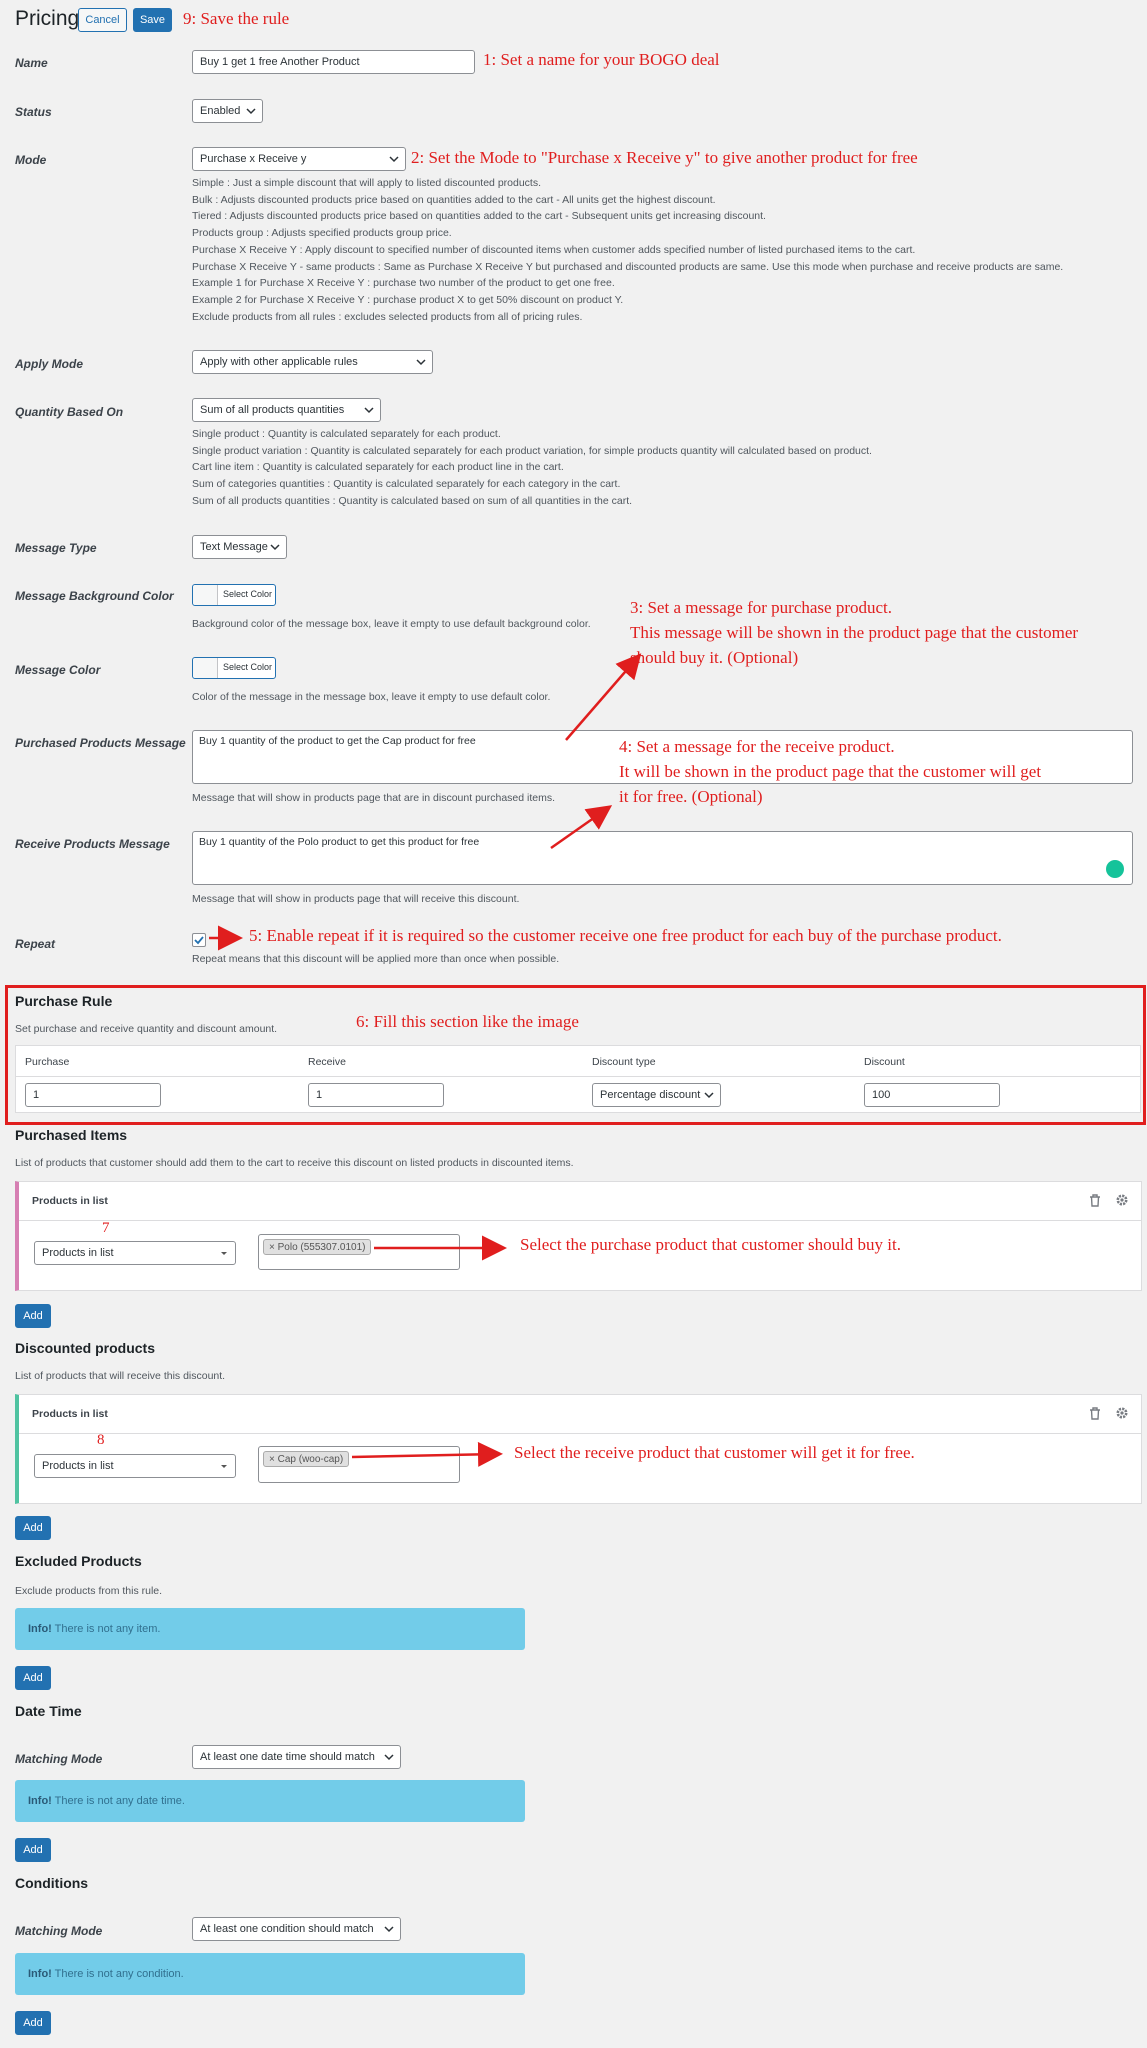  What do you see at coordinates (35, 944) in the screenshot?
I see `repeat-label: Repeat` at bounding box center [35, 944].